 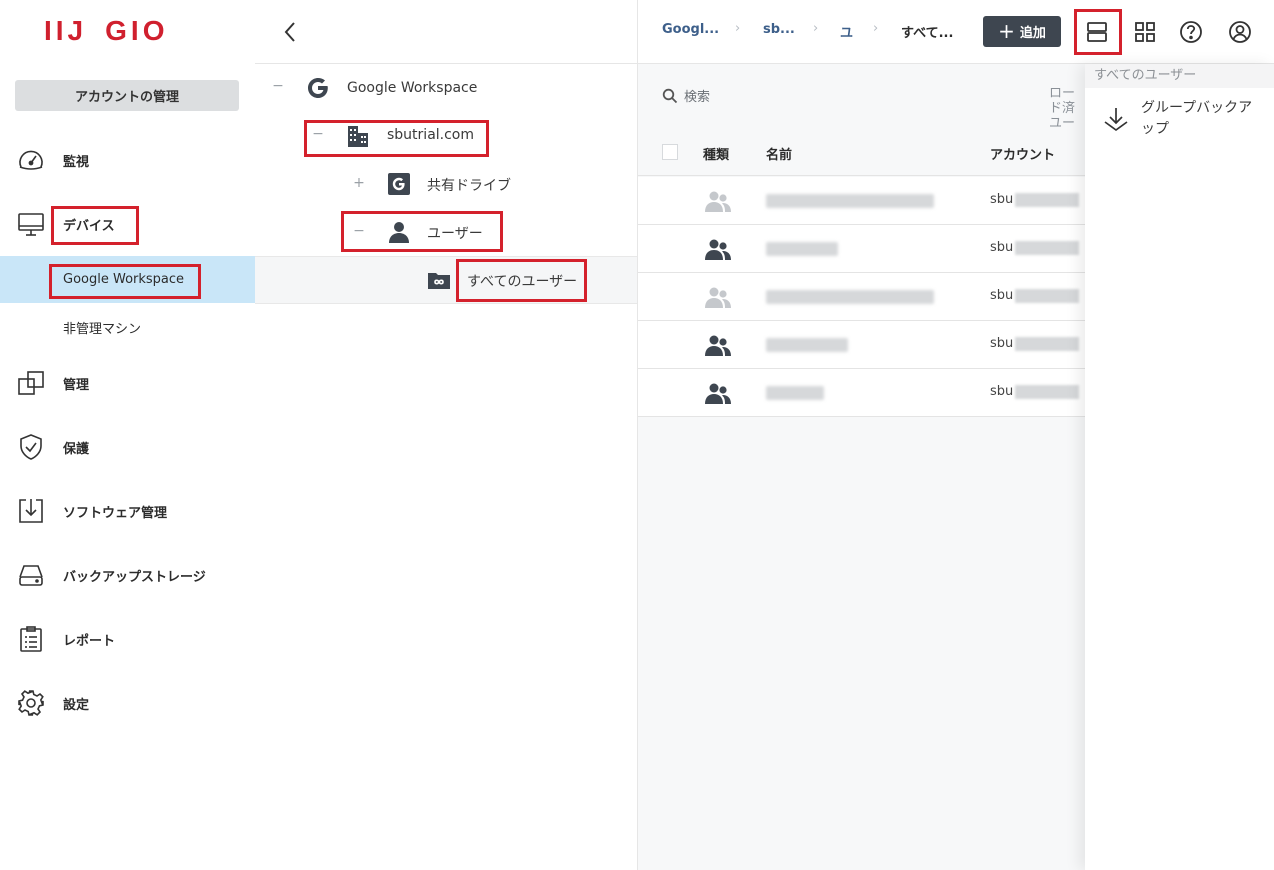 What do you see at coordinates (1006, 30) in the screenshot?
I see `plus-icon: +` at bounding box center [1006, 30].